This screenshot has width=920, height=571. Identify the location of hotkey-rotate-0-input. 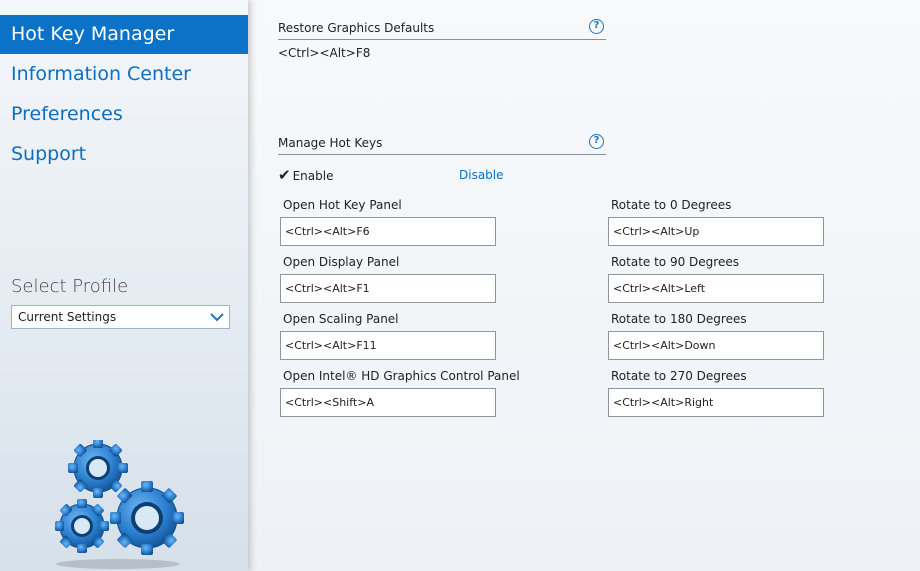
(716, 231).